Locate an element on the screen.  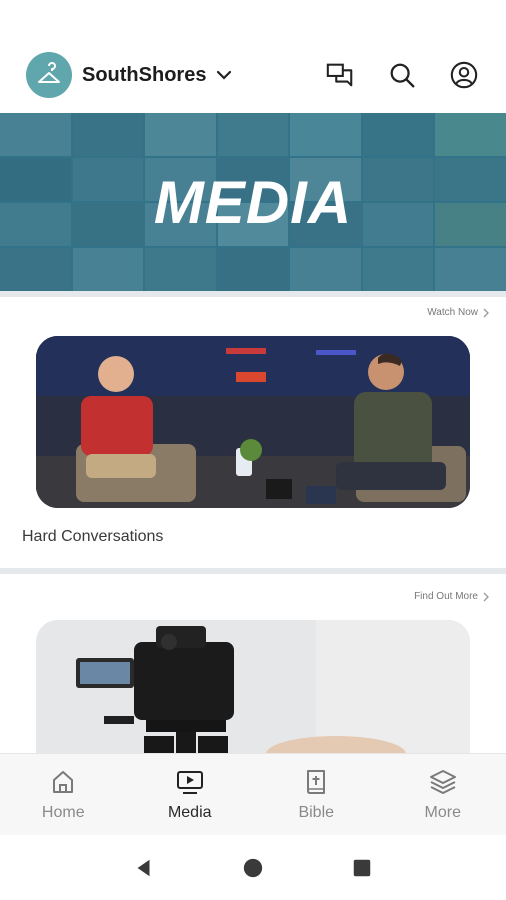
find-out-more-link: Find Out More is located at coordinates (452, 596).